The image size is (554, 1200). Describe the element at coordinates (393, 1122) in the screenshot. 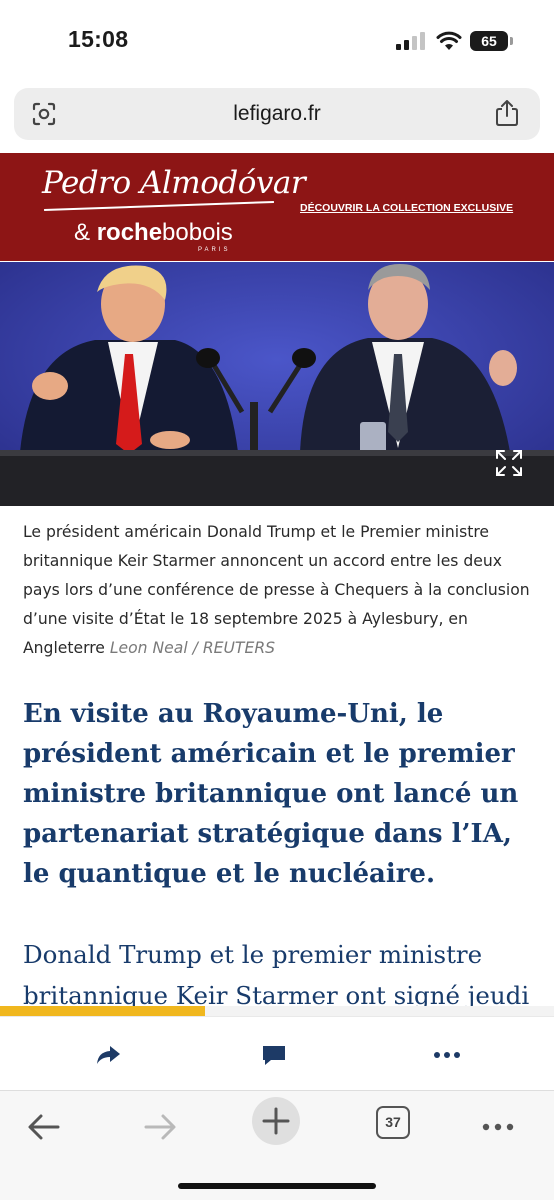

I see `tabs-icon: 37` at that location.